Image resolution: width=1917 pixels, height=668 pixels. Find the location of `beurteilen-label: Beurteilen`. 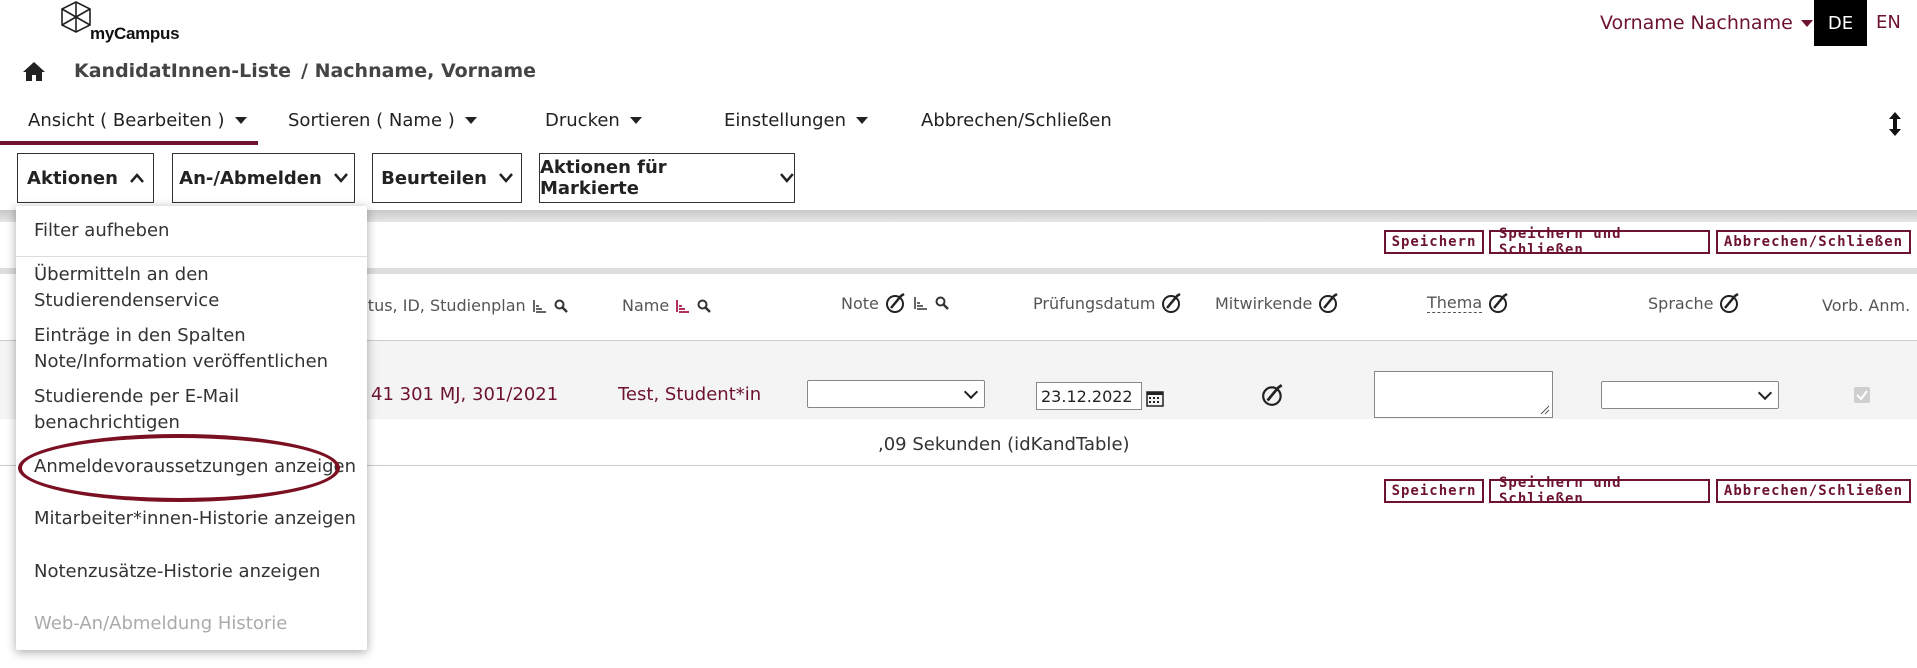

beurteilen-label: Beurteilen is located at coordinates (434, 178).